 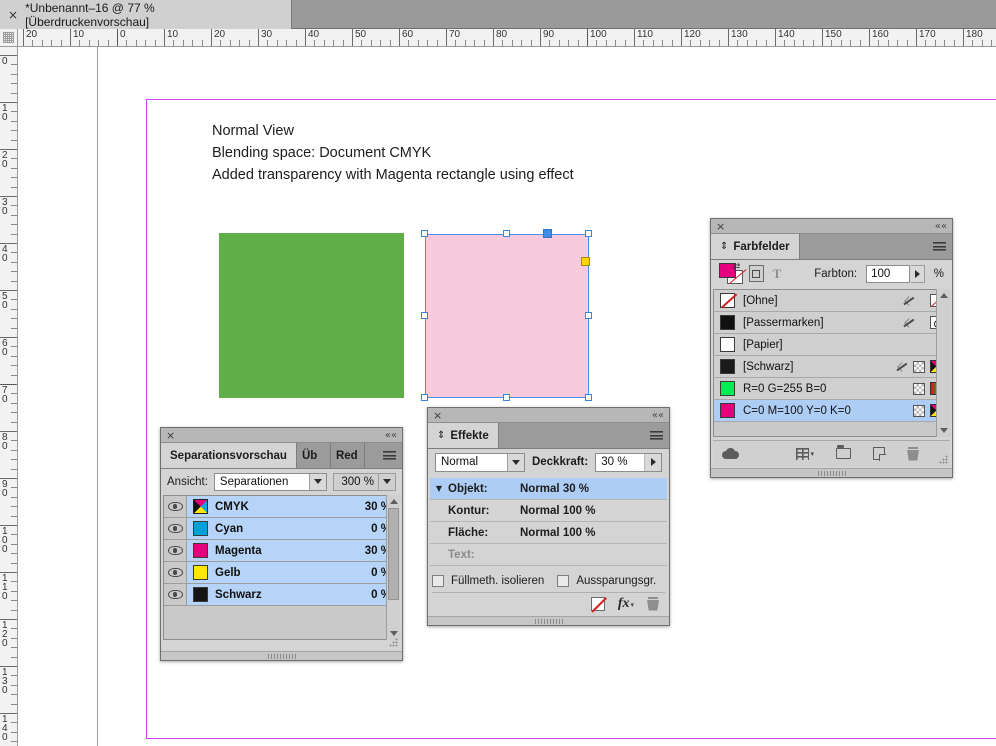 I want to click on separation-row-black: Schwarz 0 %, so click(x=281, y=595).